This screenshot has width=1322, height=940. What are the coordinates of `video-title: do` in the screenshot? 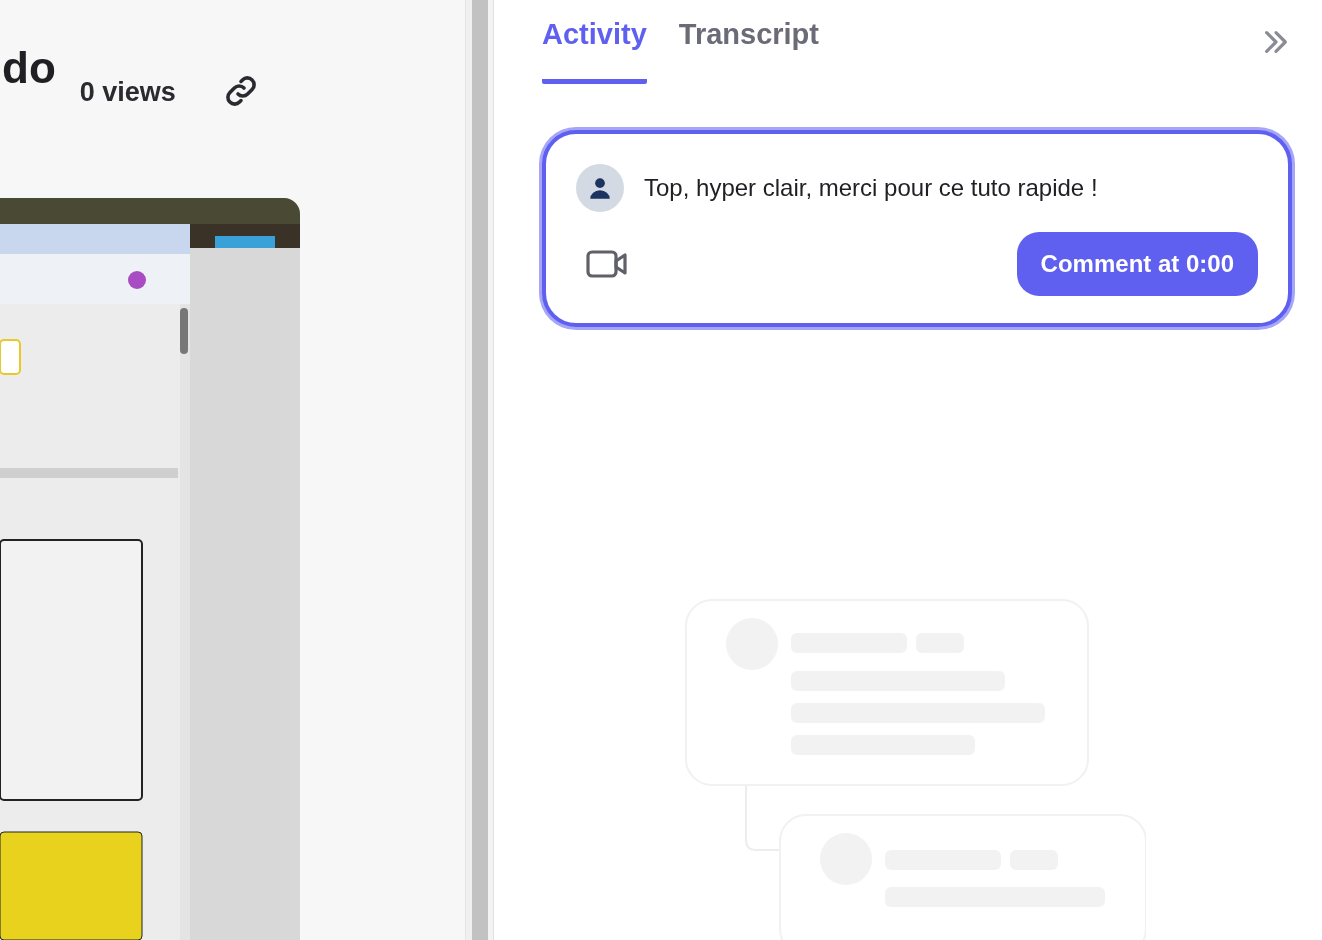 It's located at (29, 68).